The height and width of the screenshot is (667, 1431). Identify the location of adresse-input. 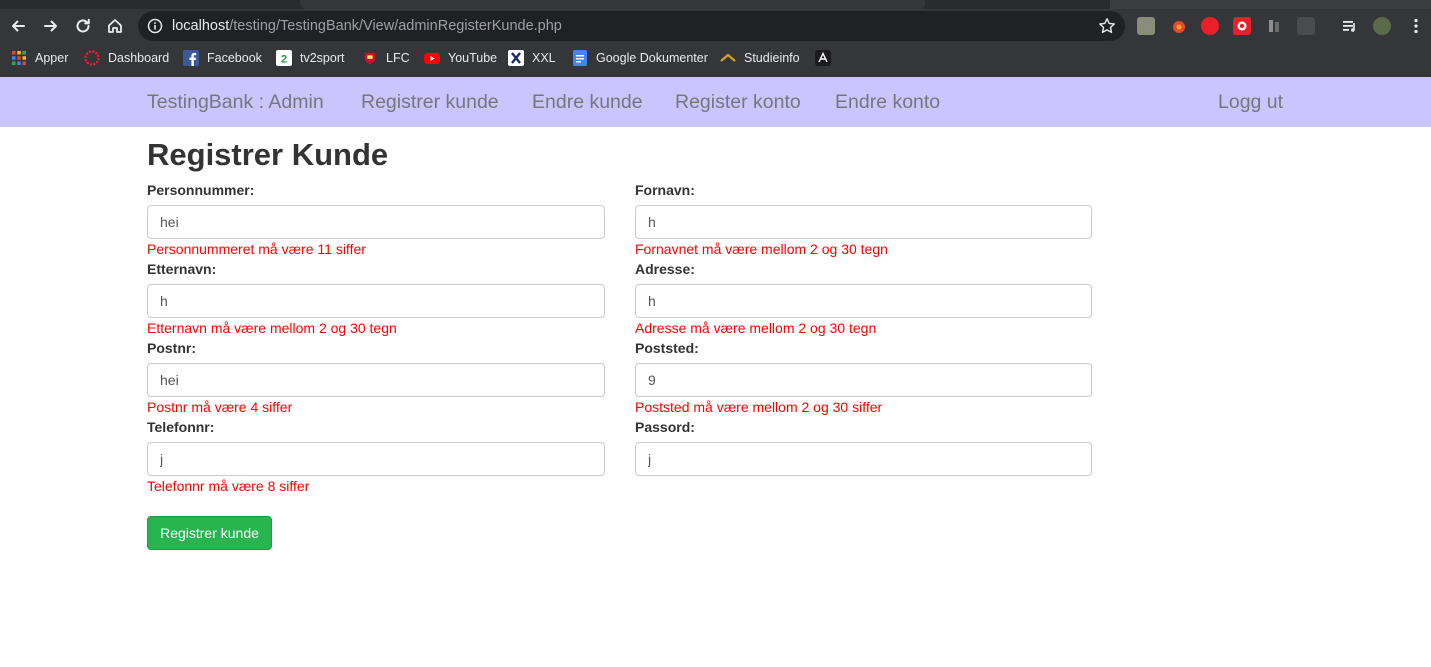
(863, 301).